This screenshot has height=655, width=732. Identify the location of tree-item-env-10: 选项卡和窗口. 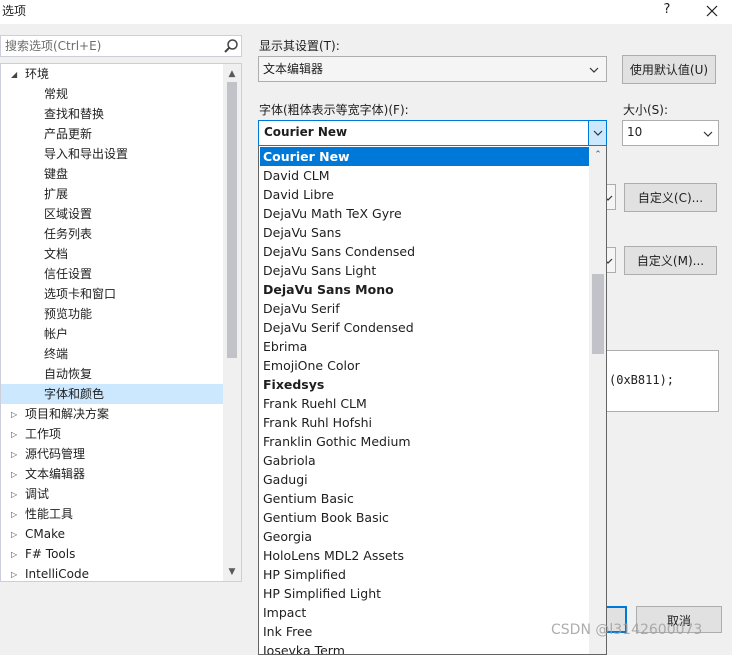
(112, 294).